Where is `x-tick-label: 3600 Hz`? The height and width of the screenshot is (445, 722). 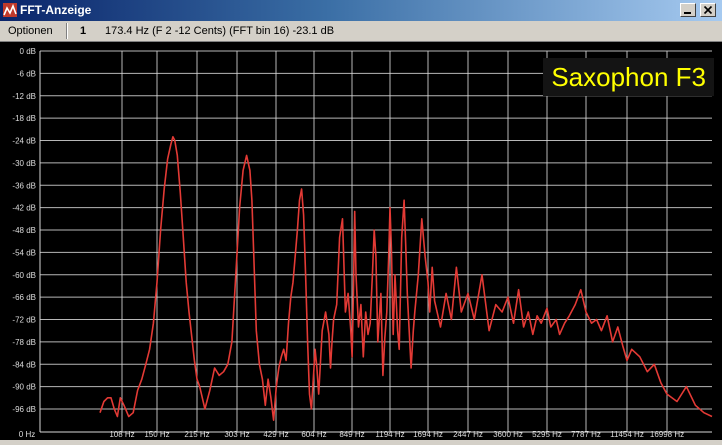 x-tick-label: 3600 Hz is located at coordinates (508, 434).